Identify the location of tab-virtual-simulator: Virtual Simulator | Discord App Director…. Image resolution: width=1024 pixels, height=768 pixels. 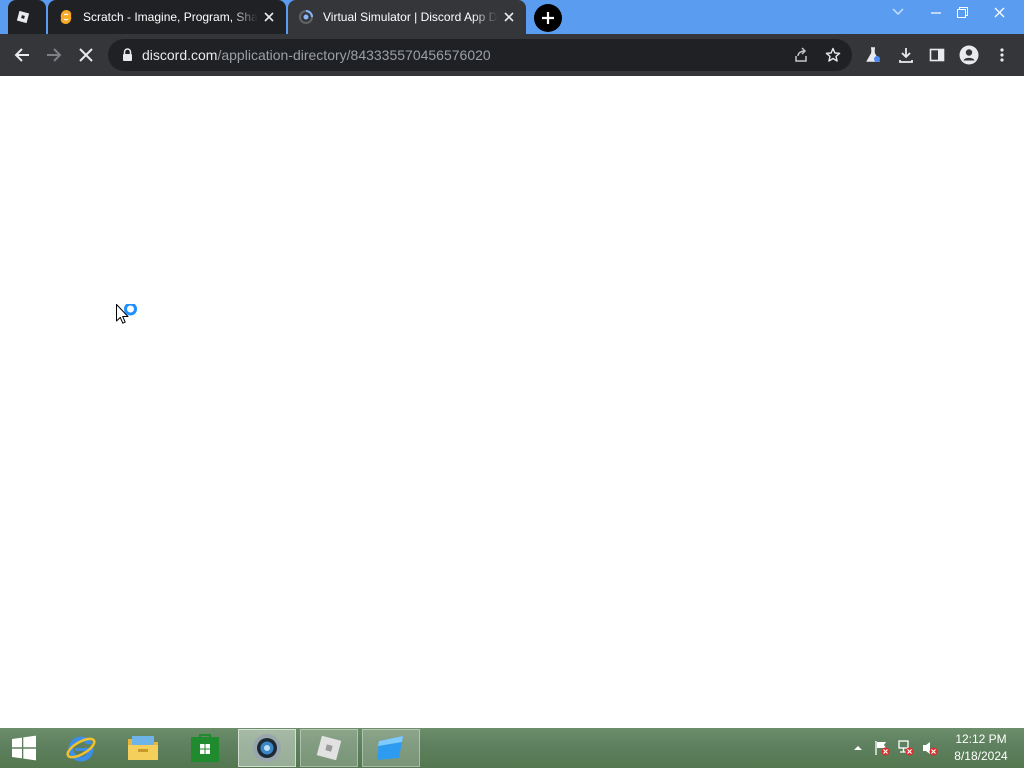
(407, 17).